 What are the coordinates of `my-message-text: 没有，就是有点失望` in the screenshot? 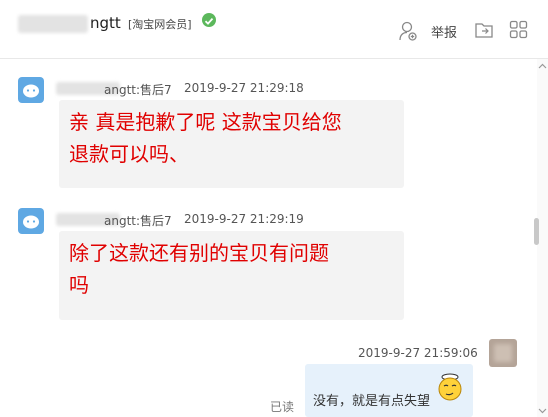 It's located at (372, 401).